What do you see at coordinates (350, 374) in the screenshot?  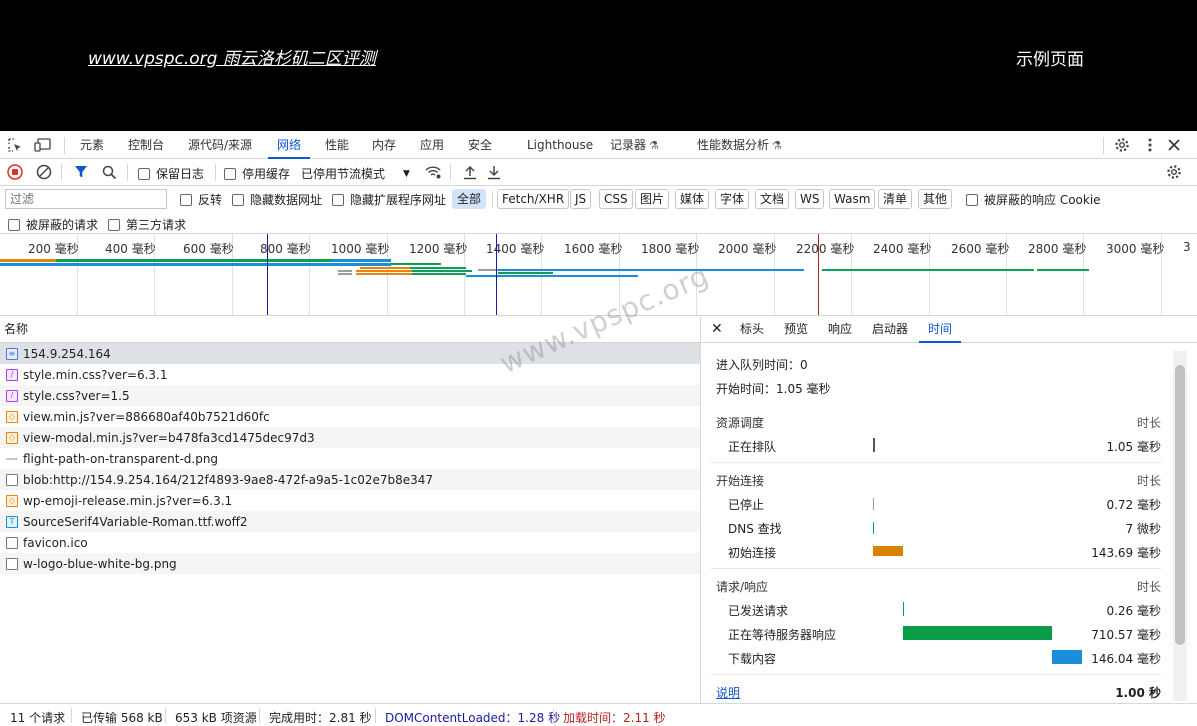 I see `request-row: / style.min.css?ver=6.3.1` at bounding box center [350, 374].